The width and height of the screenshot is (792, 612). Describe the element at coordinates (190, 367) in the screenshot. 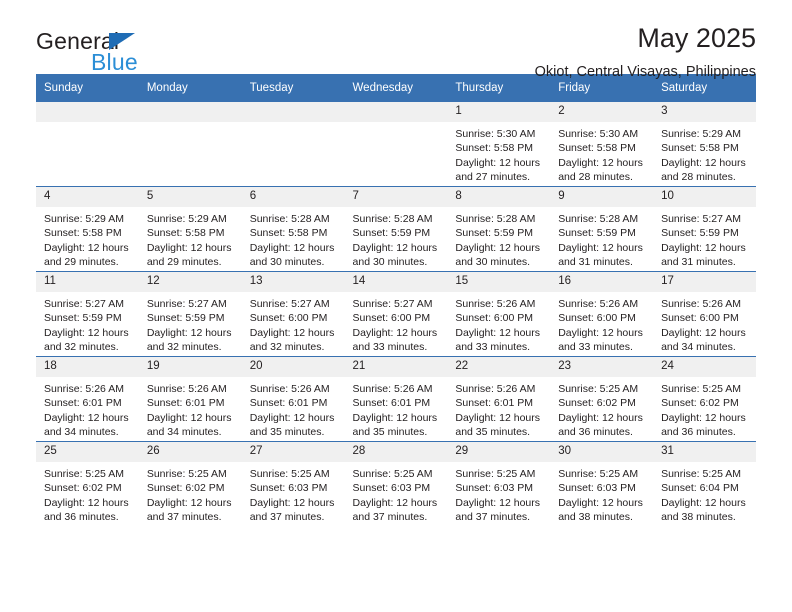

I see `day-number: 19` at that location.